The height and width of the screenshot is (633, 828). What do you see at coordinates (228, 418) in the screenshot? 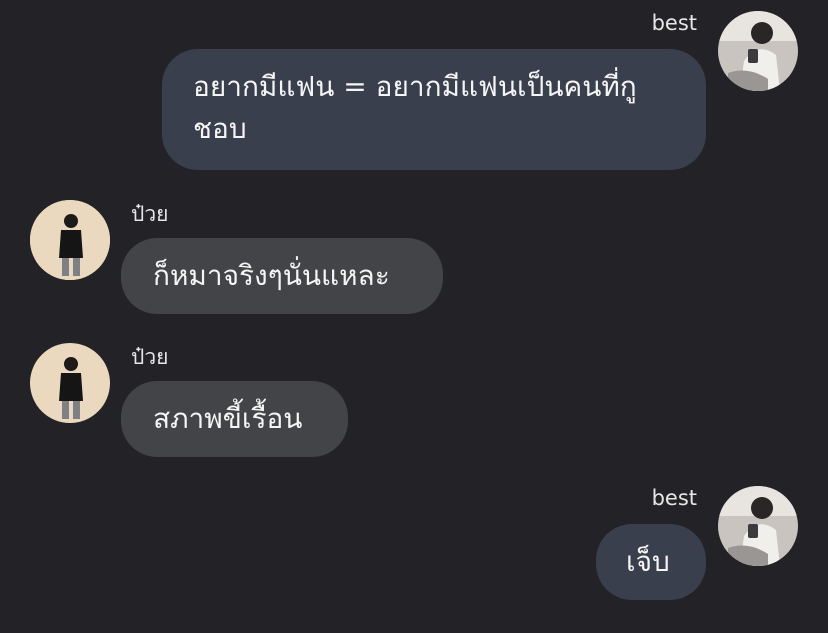
I see `message-text: สภาพขี้เรื้อน` at bounding box center [228, 418].